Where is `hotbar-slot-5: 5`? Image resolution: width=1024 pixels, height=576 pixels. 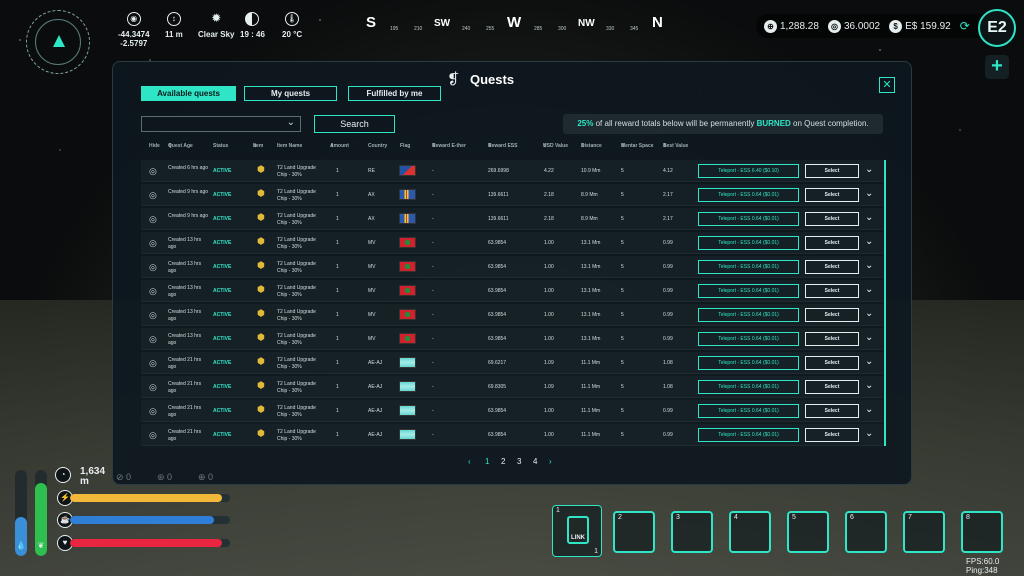 hotbar-slot-5: 5 is located at coordinates (808, 532).